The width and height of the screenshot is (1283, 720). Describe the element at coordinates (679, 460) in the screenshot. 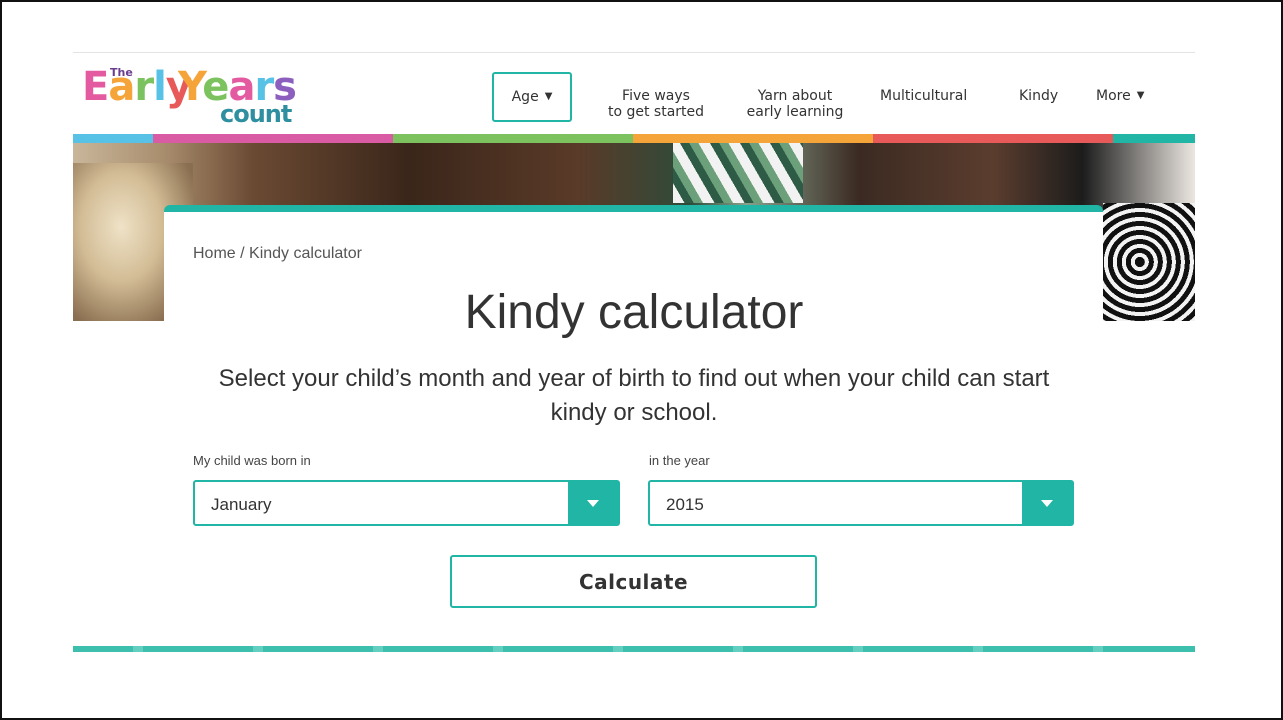

I see `year-label: in the year` at that location.